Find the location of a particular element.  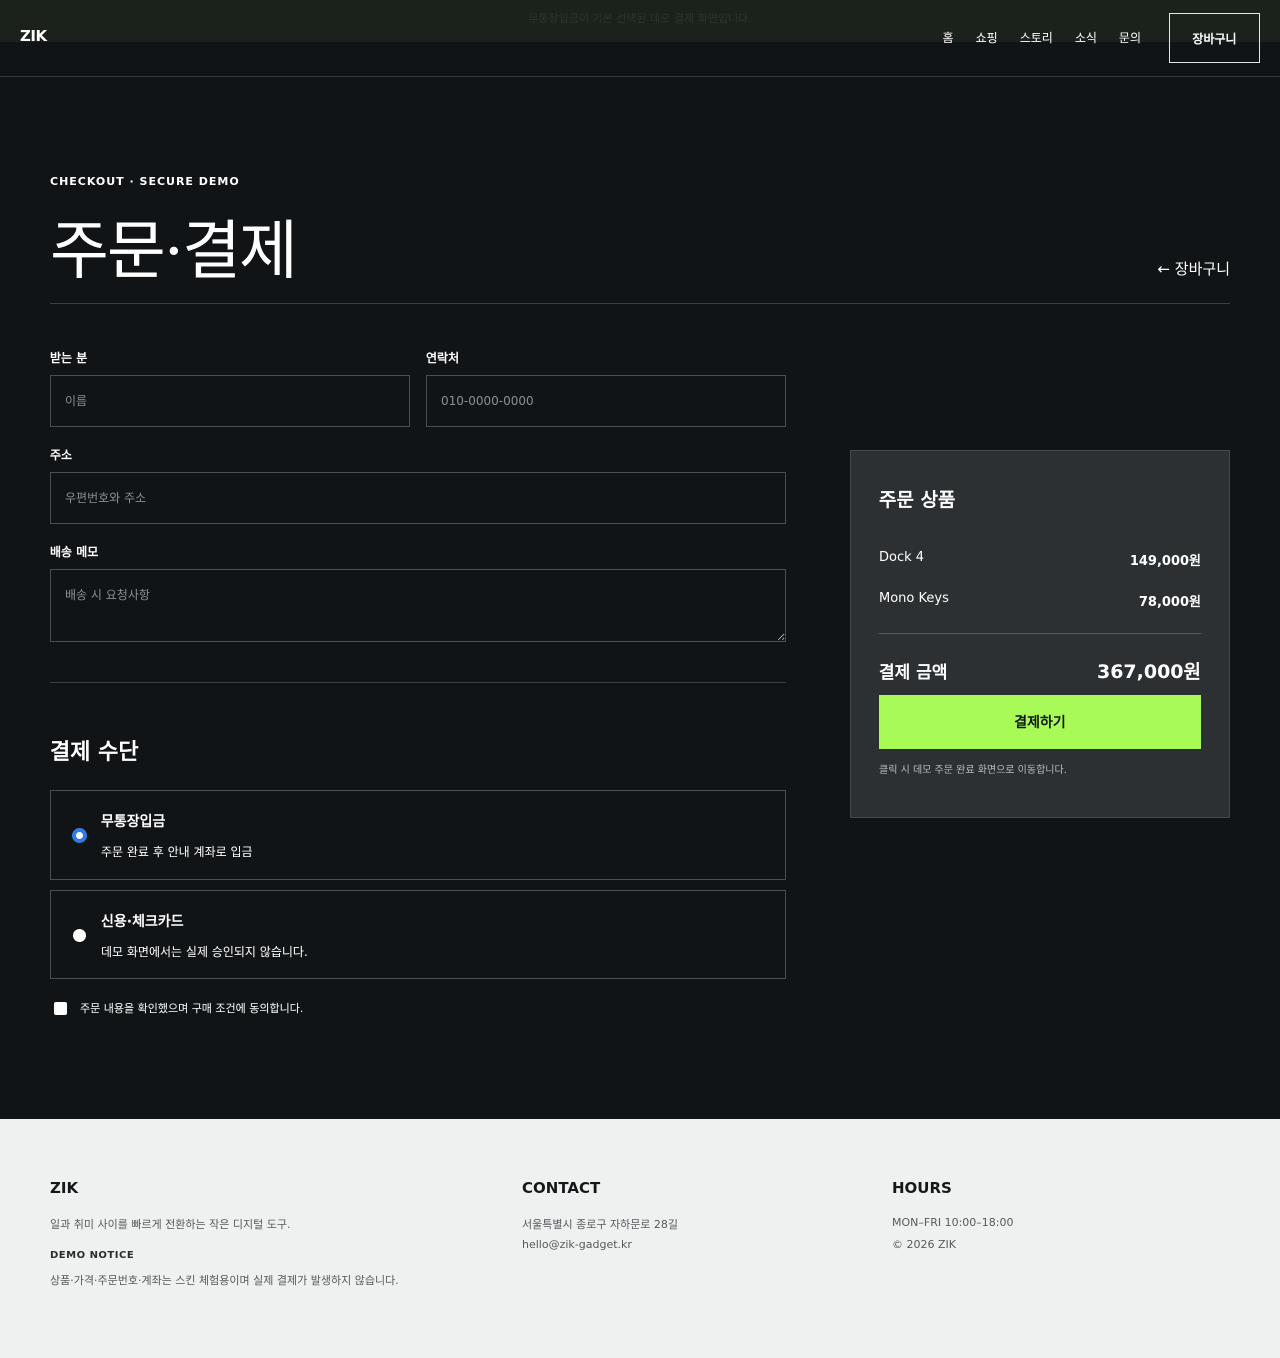

payment-option-bank: 무통장입금 주문 완료 후 안내 계좌로 입금 is located at coordinates (418, 835).